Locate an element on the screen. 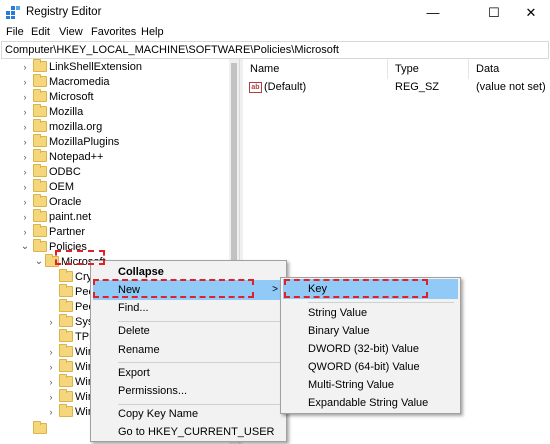 This screenshot has height=444, width=550. close-icon: ✕ is located at coordinates (531, 12).